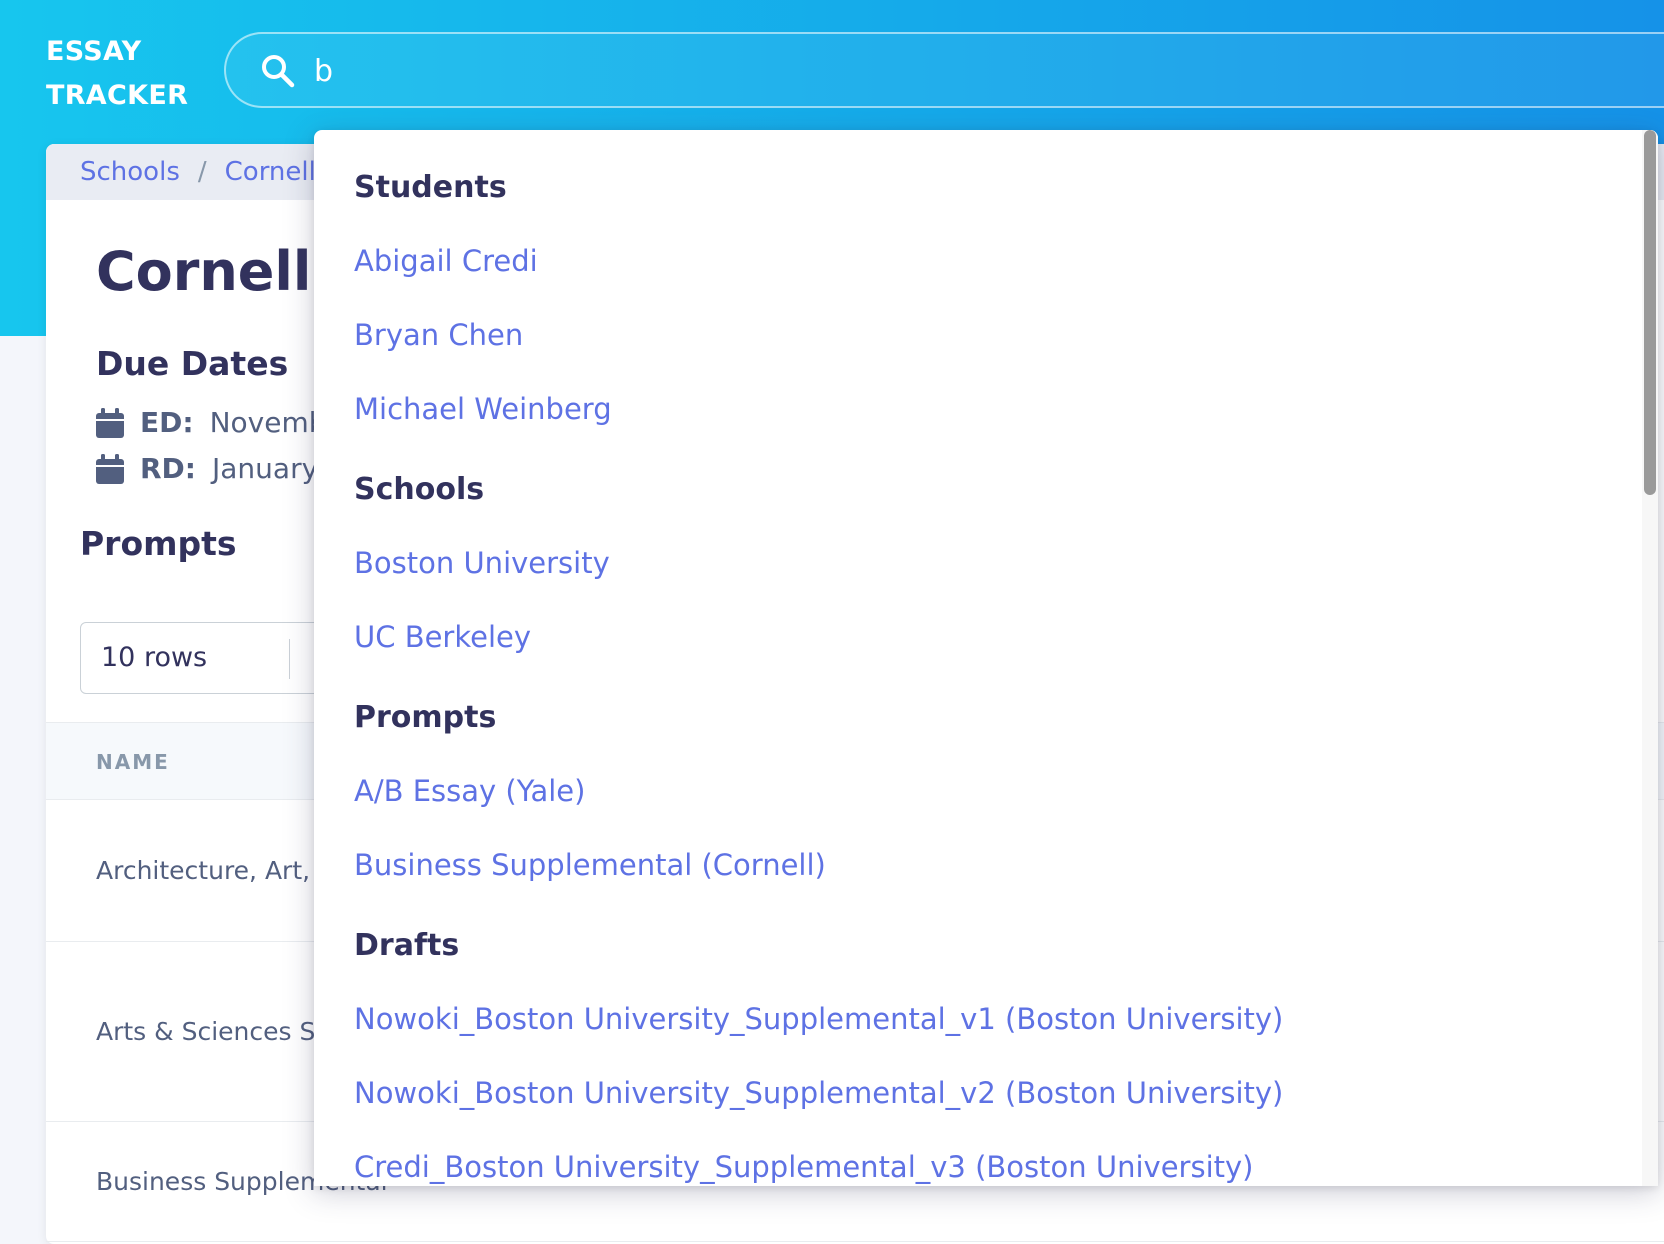 The width and height of the screenshot is (1664, 1244). I want to click on select-divider, so click(289, 659).